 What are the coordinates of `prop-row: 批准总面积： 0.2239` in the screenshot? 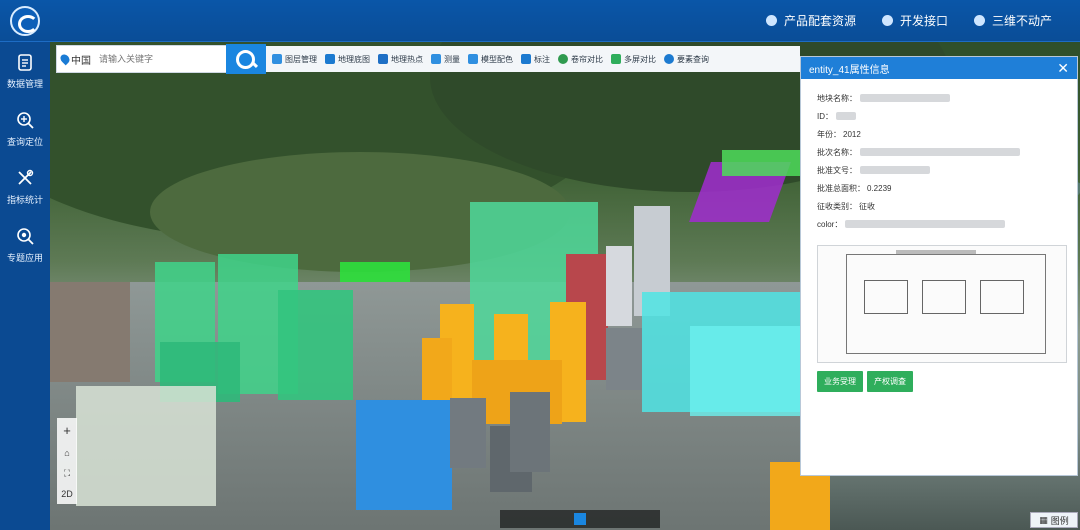 It's located at (939, 188).